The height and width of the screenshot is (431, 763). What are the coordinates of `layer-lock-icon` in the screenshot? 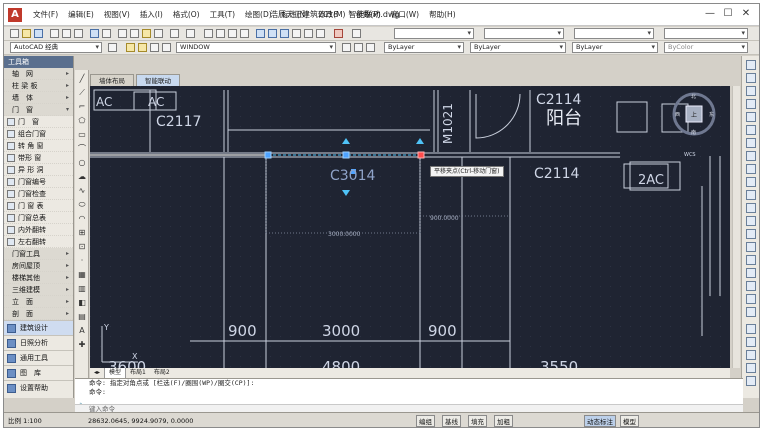 It's located at (166, 47).